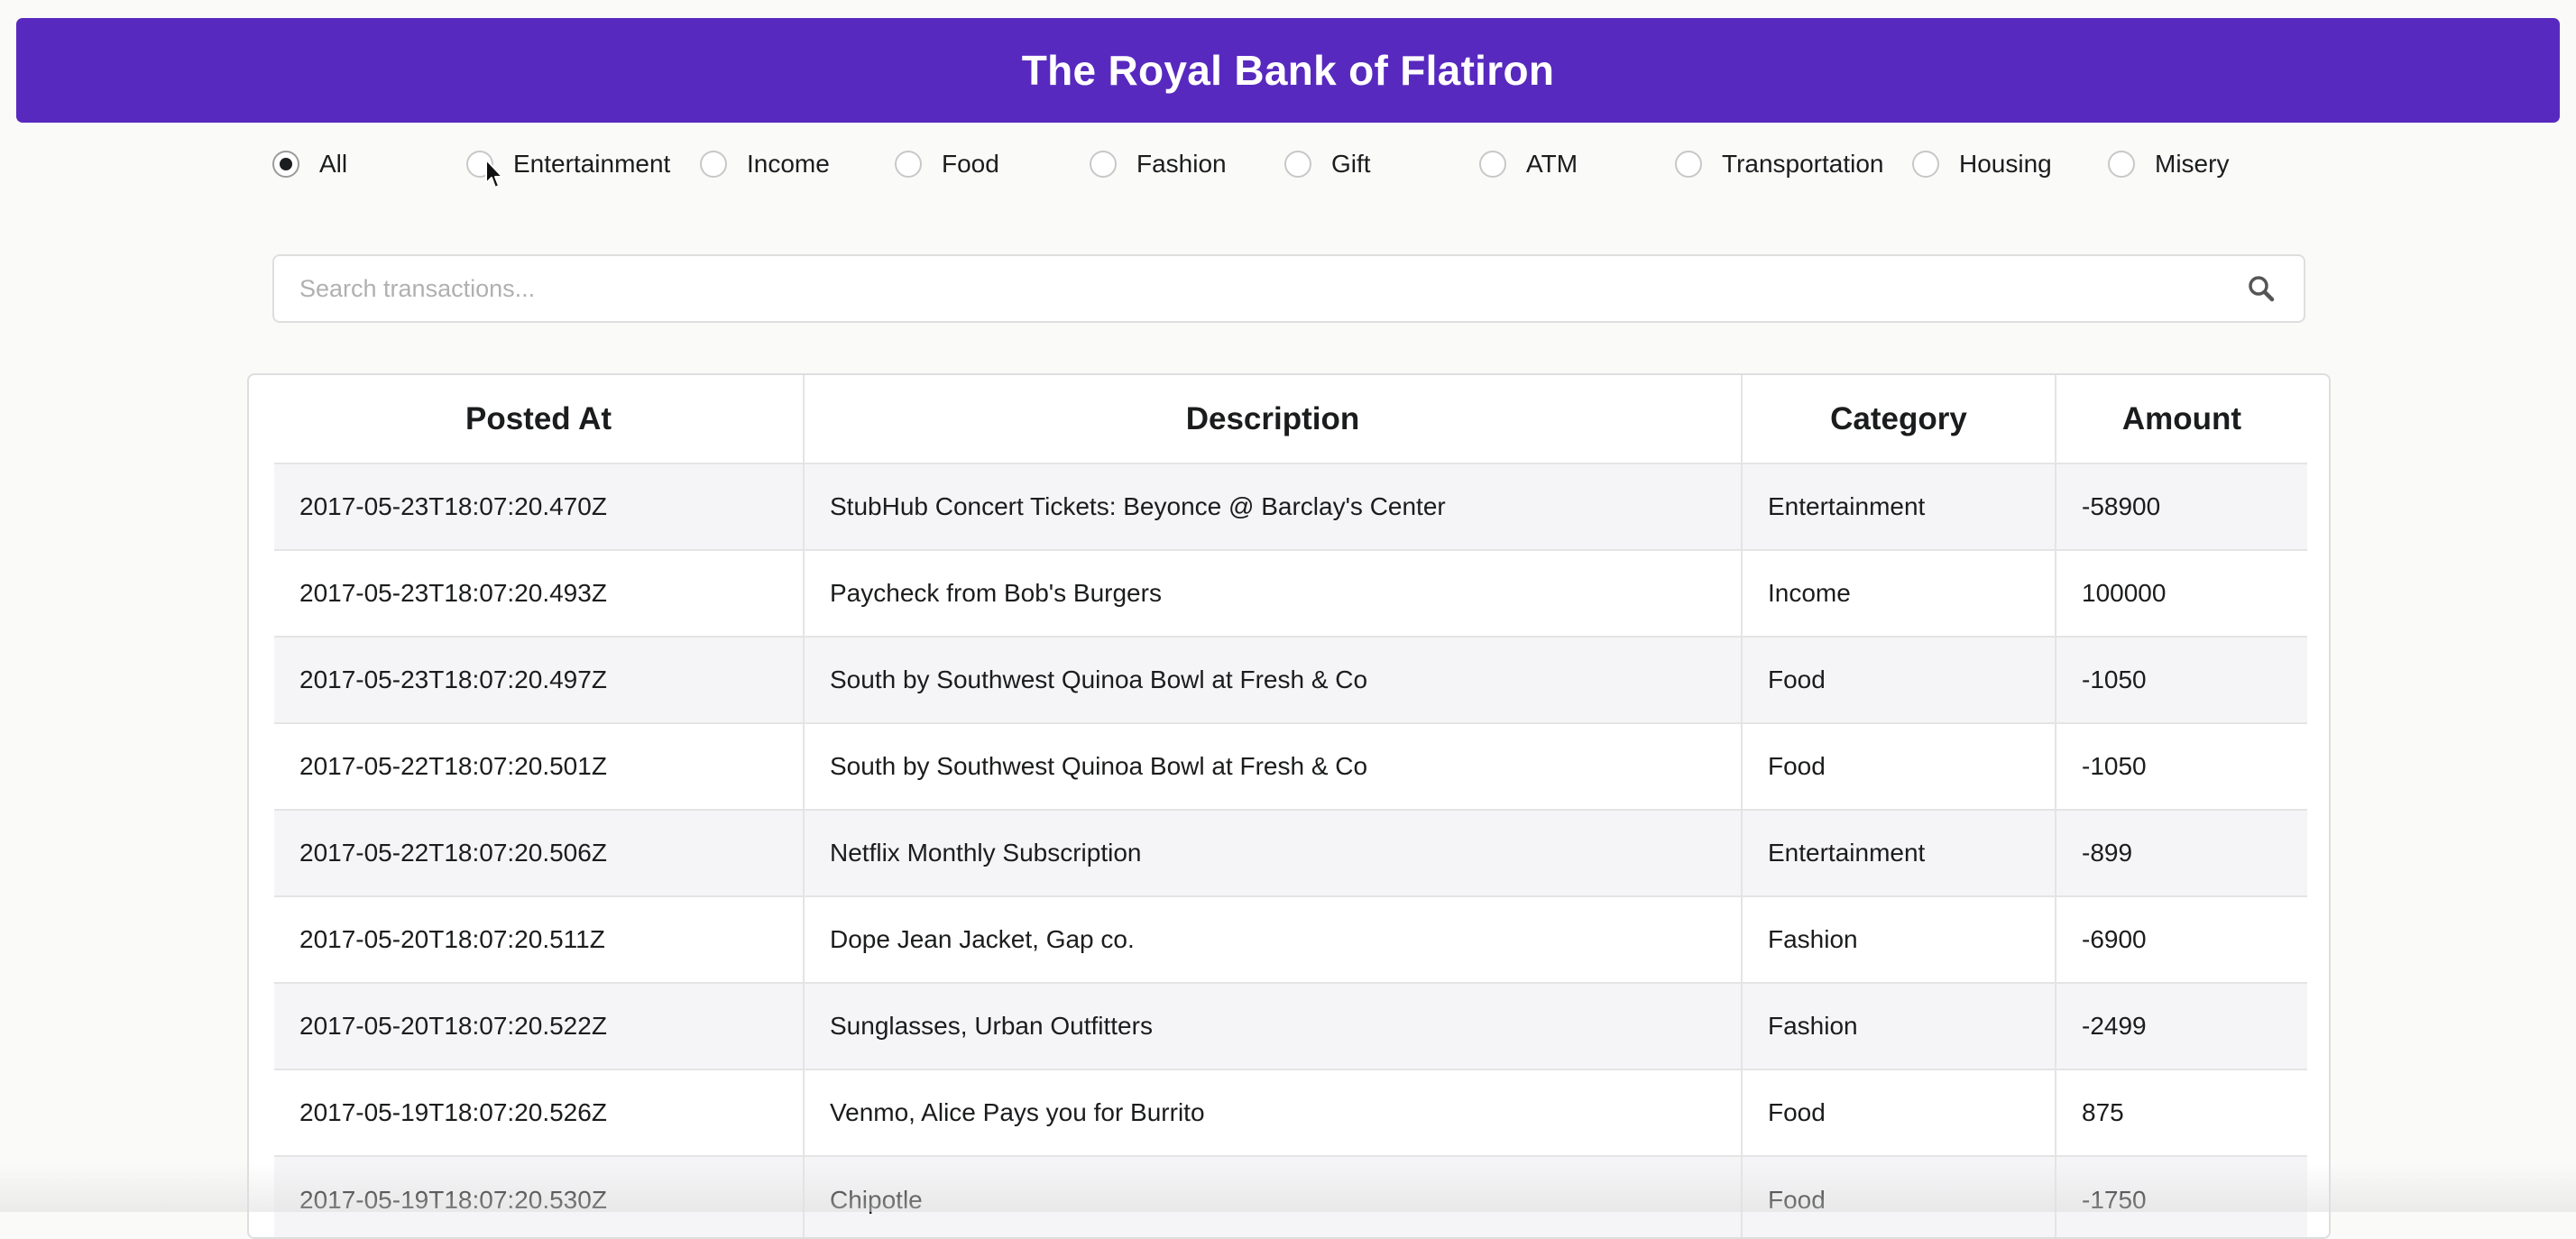 The image size is (2576, 1239). I want to click on cell-amount: -899, so click(2181, 853).